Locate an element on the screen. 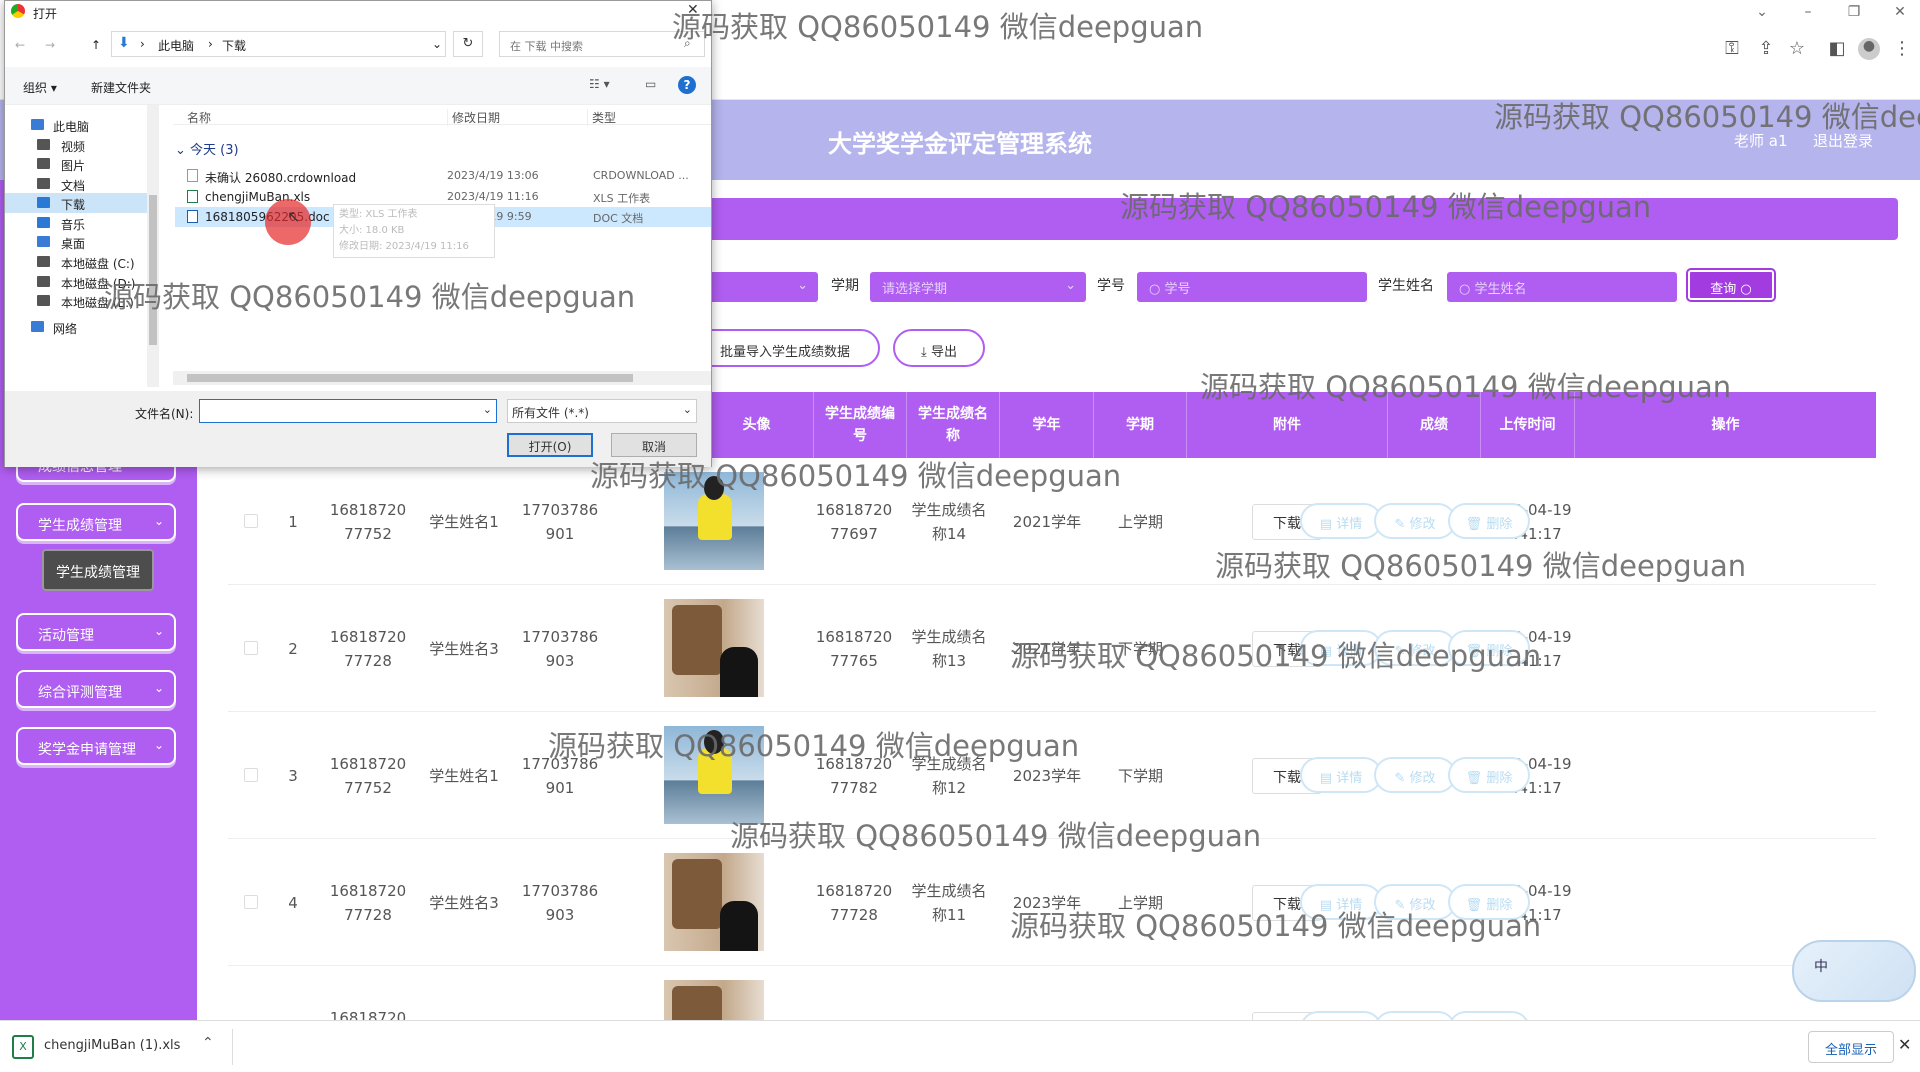 The height and width of the screenshot is (1072, 1920). cell-student-id: 1681872077728 is located at coordinates (368, 902).